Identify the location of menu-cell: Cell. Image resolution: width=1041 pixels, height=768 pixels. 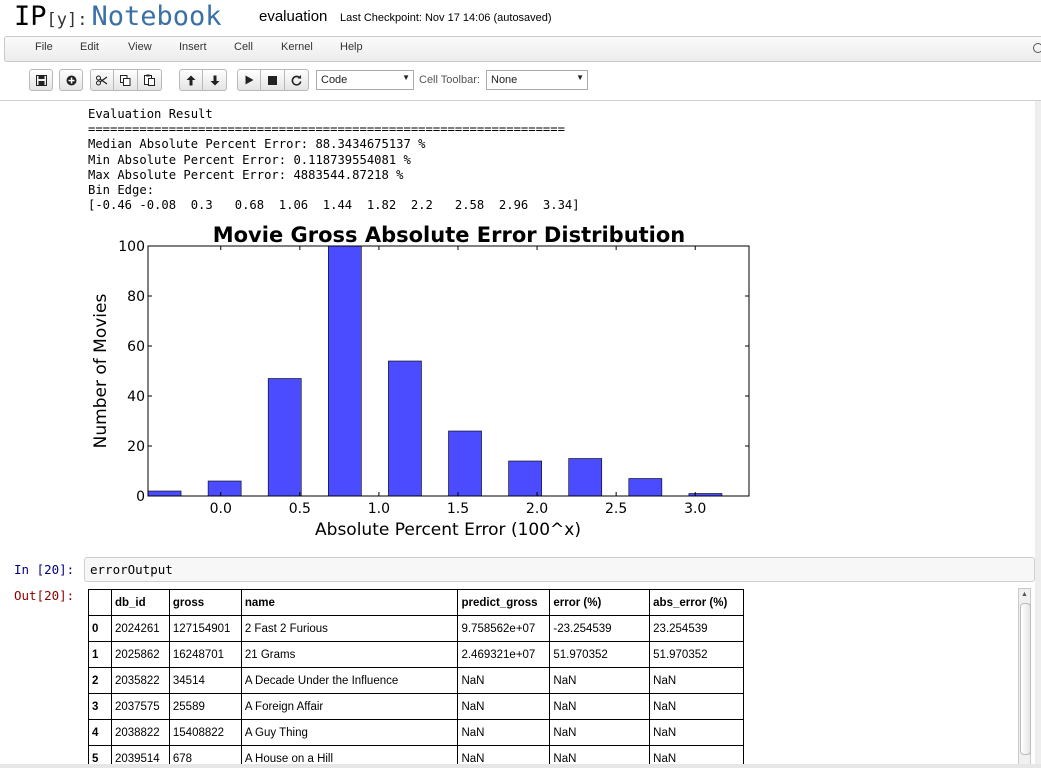
(243, 47).